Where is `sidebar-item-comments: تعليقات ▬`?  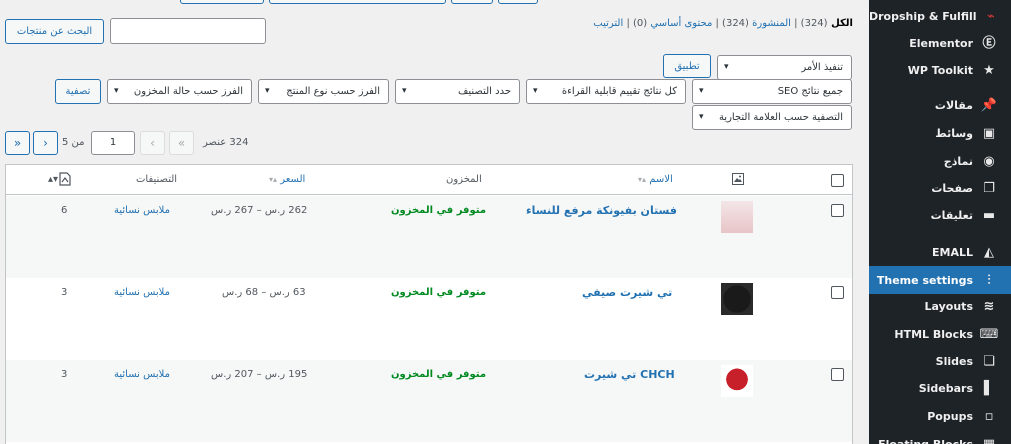
sidebar-item-comments: تعليقات ▬ is located at coordinates (940, 215).